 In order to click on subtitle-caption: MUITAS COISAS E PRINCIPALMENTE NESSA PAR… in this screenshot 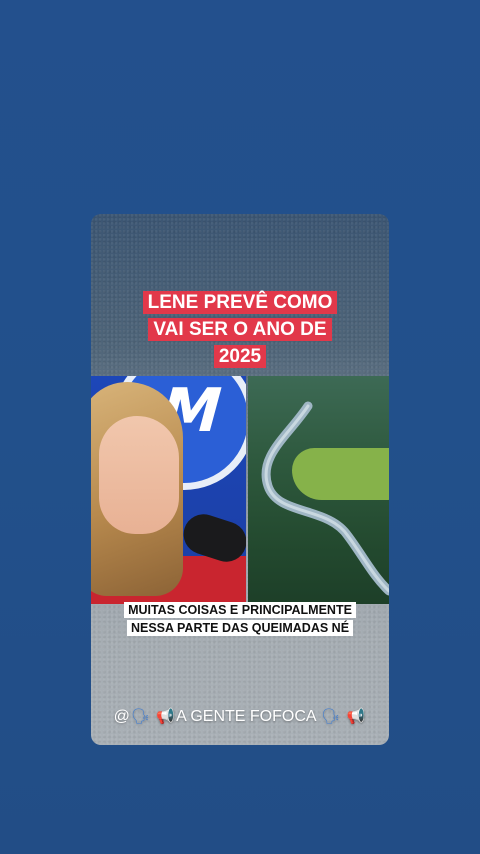, I will do `click(240, 619)`.